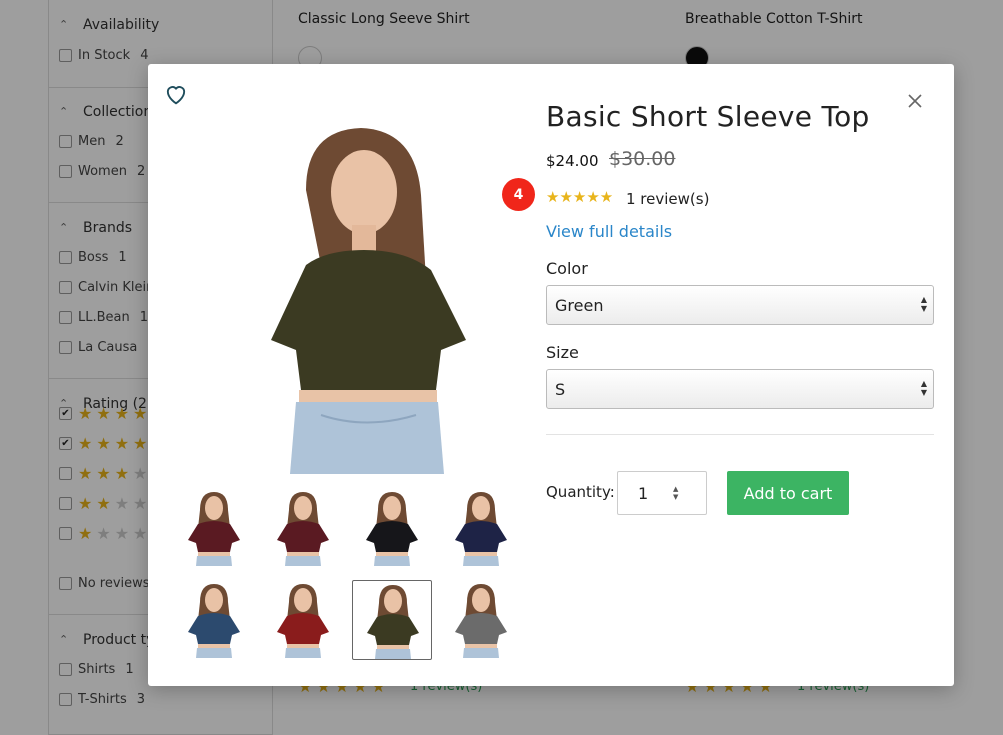 Image resolution: width=1003 pixels, height=735 pixels. What do you see at coordinates (788, 493) in the screenshot?
I see `add-to-cart-button: Add to cart` at bounding box center [788, 493].